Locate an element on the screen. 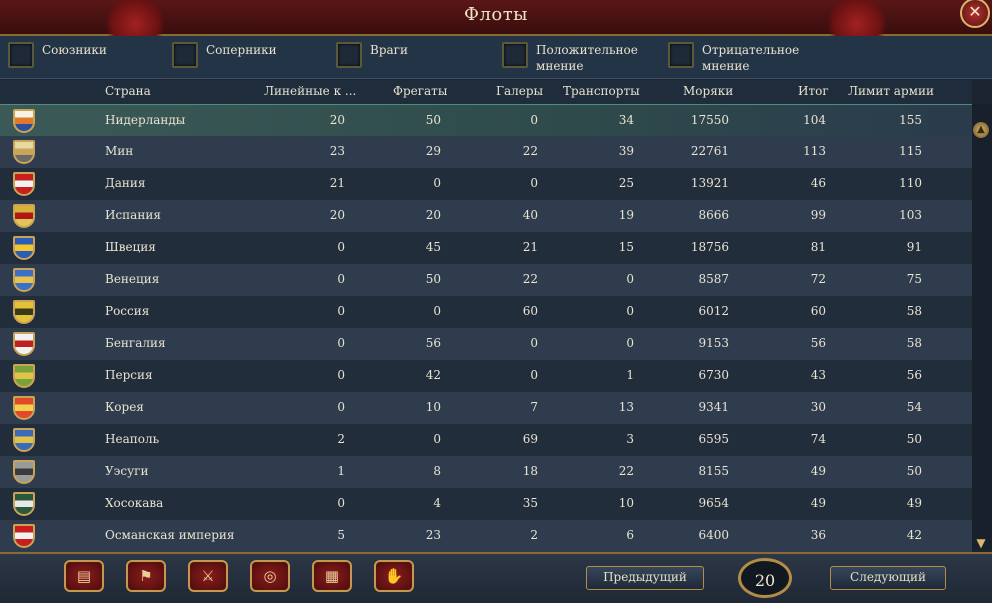  cell-galleys: 7 is located at coordinates (534, 407).